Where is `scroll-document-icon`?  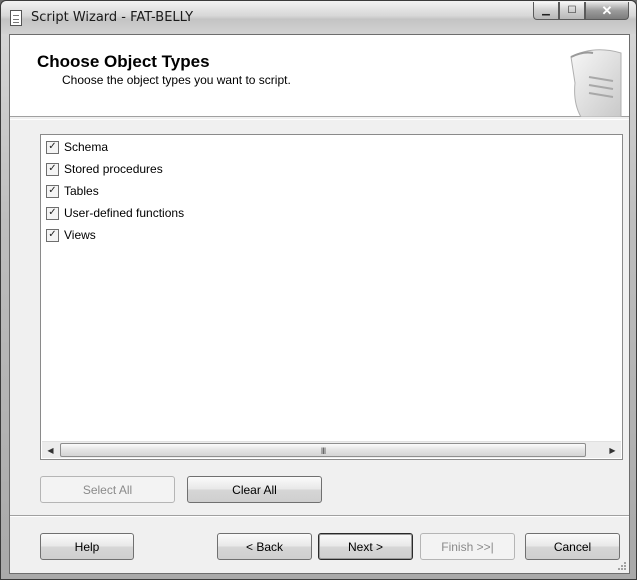
scroll-document-icon is located at coordinates (596, 83).